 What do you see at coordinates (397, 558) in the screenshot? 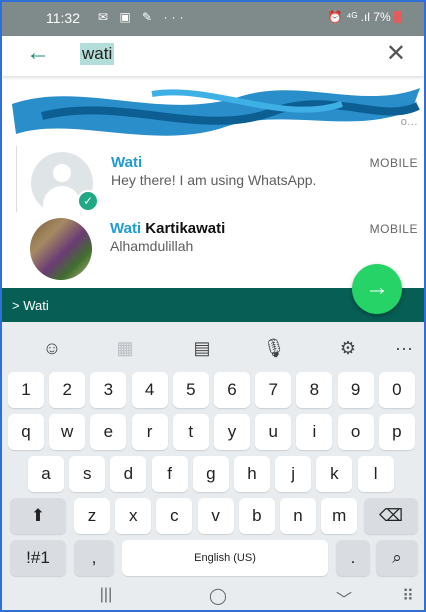
I see `search-key: ⌕` at bounding box center [397, 558].